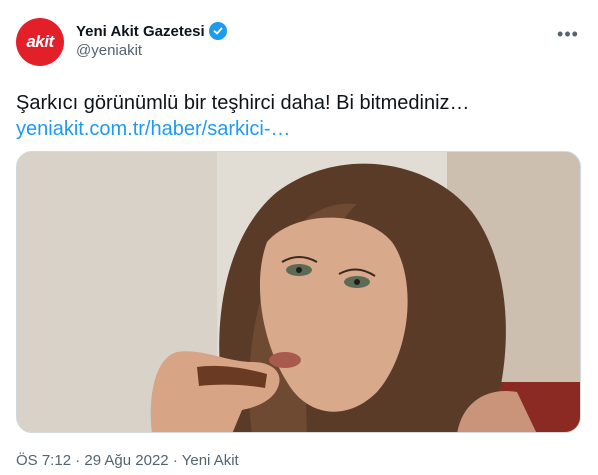 The width and height of the screenshot is (598, 475). What do you see at coordinates (43, 460) in the screenshot?
I see `tweet-time: ÖS 7:12` at bounding box center [43, 460].